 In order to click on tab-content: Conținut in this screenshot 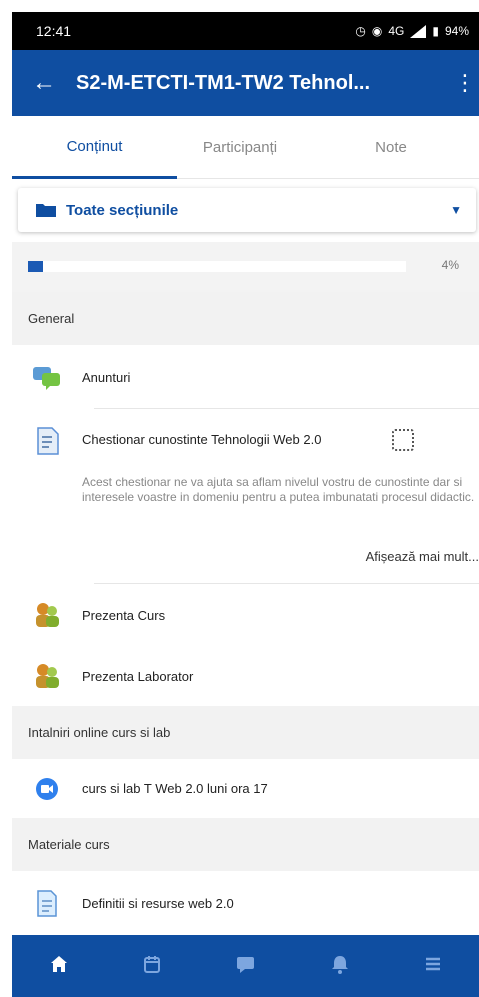, I will do `click(94, 147)`.